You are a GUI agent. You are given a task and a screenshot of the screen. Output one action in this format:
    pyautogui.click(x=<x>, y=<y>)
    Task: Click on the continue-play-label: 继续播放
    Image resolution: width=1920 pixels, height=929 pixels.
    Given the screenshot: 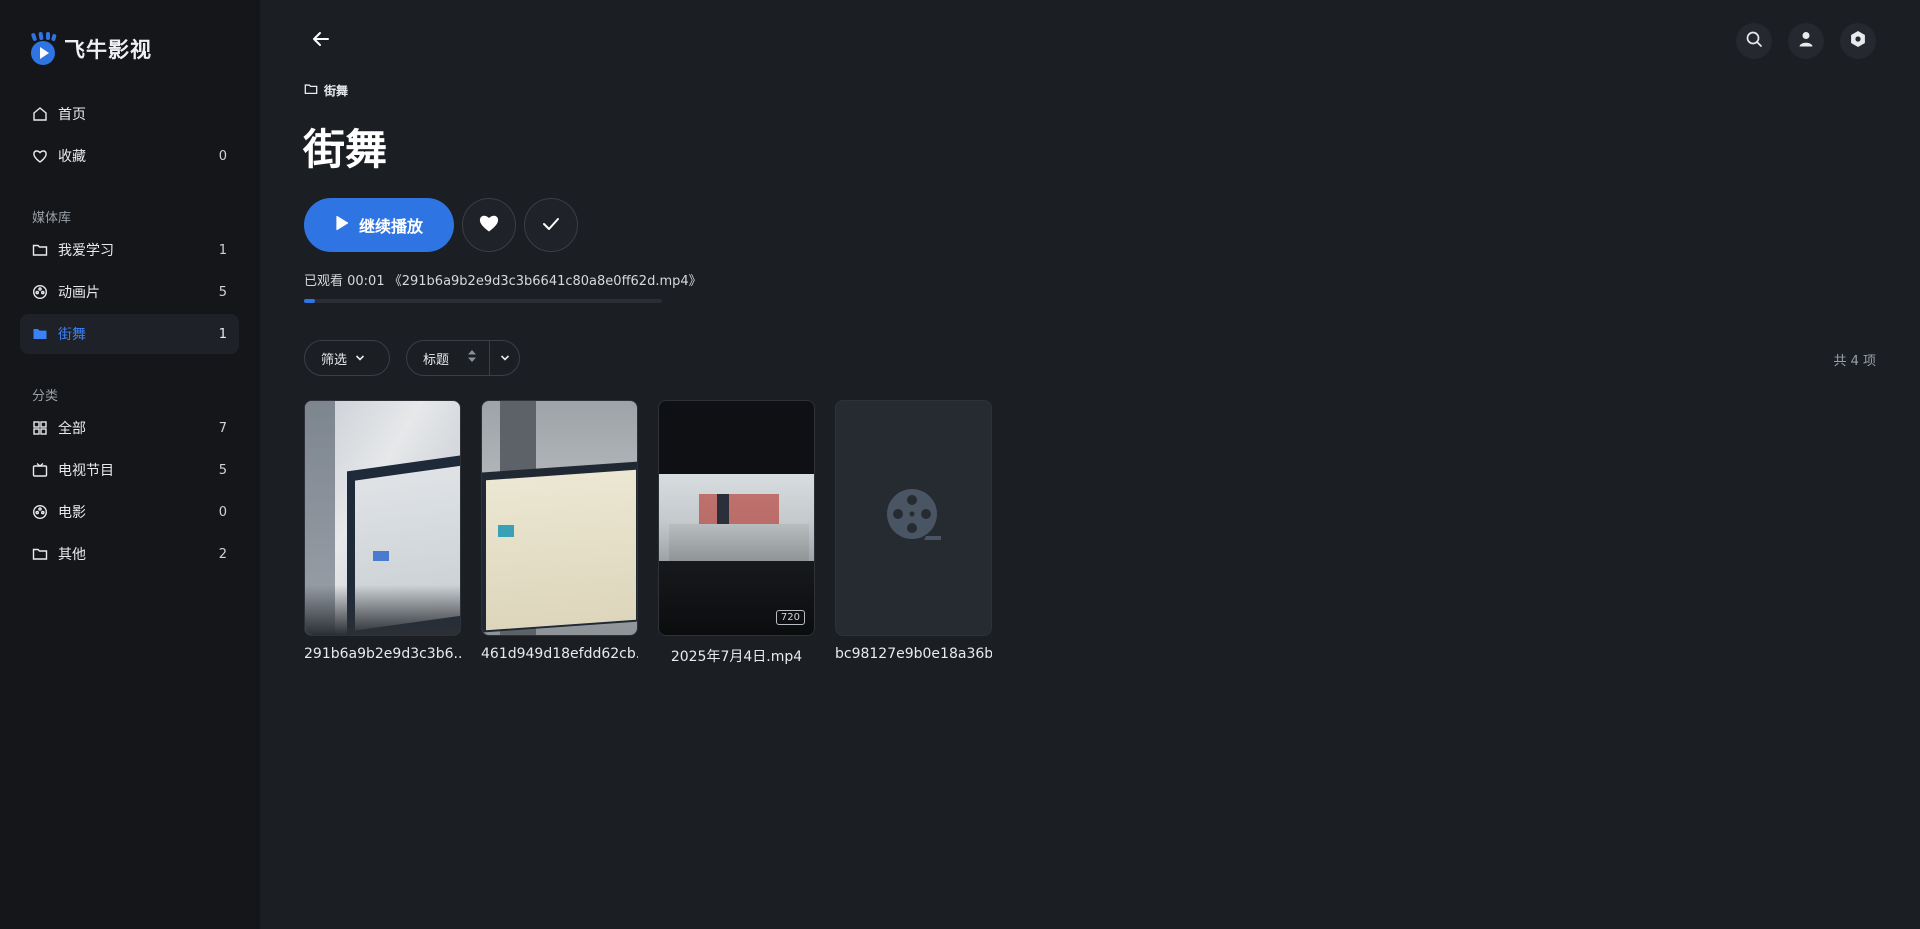 What is the action you would take?
    pyautogui.click(x=390, y=226)
    